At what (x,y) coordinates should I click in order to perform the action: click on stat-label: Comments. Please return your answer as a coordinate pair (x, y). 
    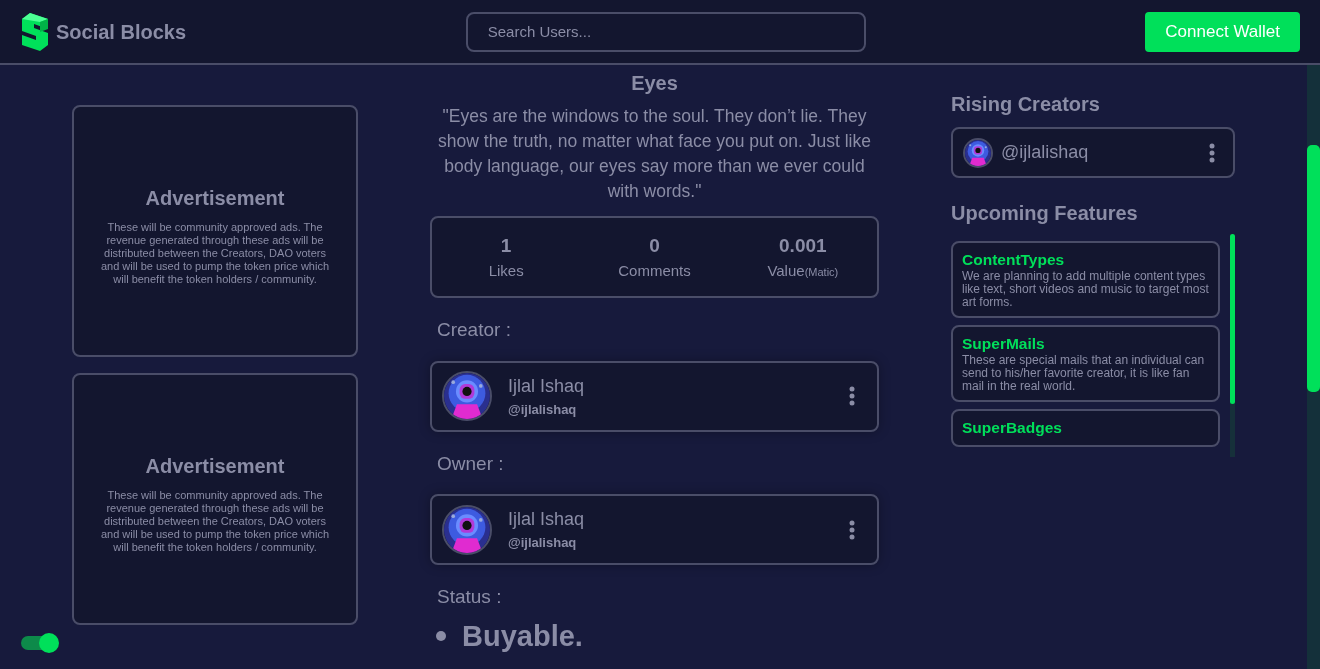
    Looking at the image, I should click on (654, 271).